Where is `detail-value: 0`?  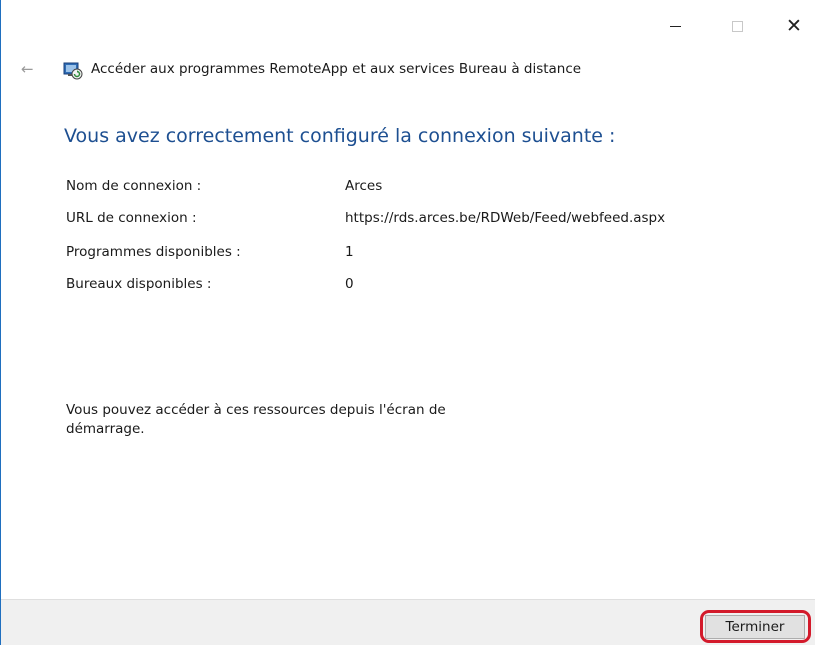
detail-value: 0 is located at coordinates (349, 284).